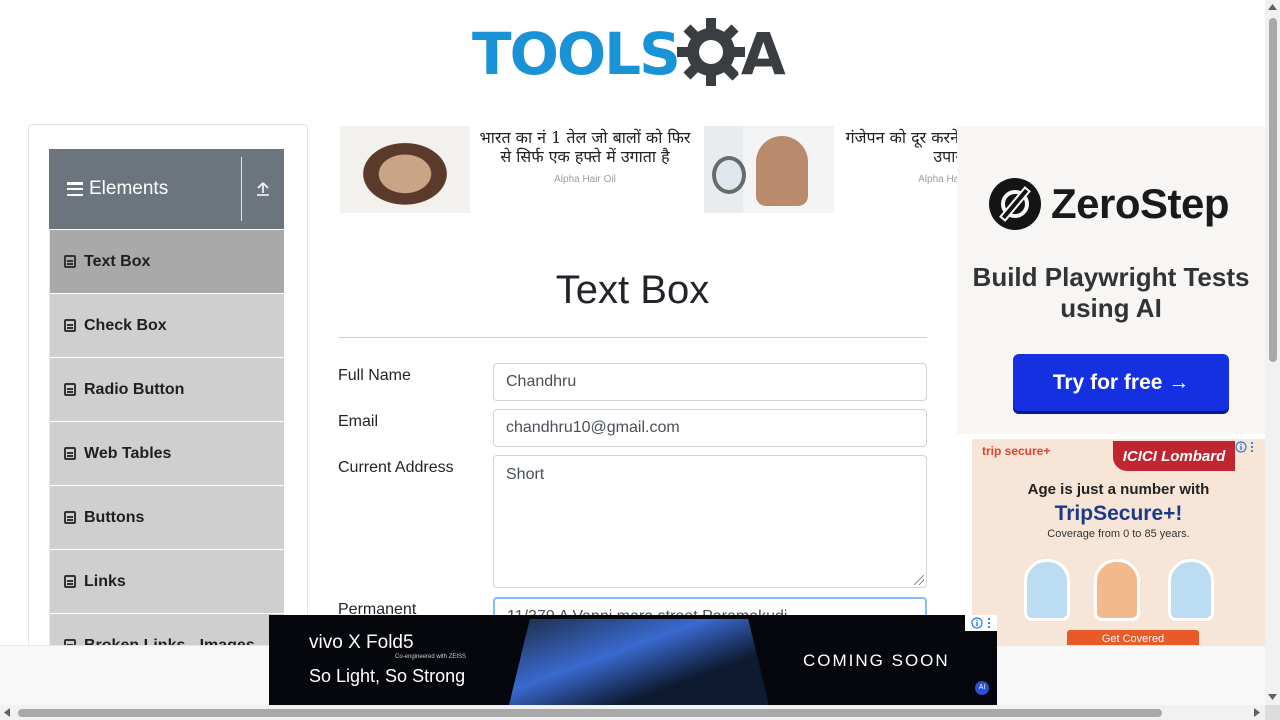  What do you see at coordinates (1257, 712) in the screenshot?
I see `scroll-right-icon` at bounding box center [1257, 712].